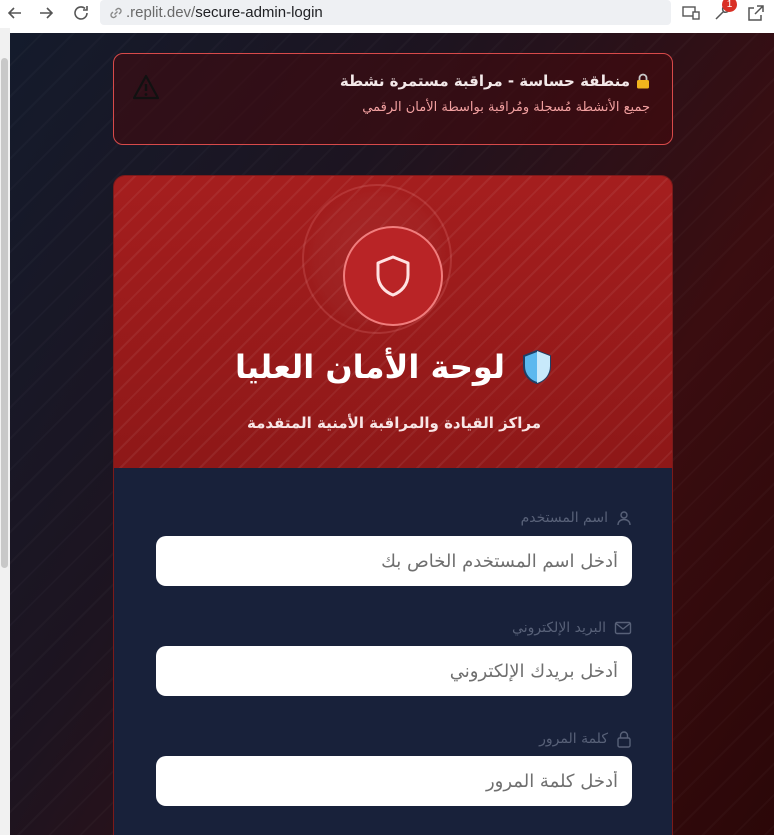 The width and height of the screenshot is (774, 835). What do you see at coordinates (161, 12) in the screenshot?
I see `url-domain: .replit.dev/` at bounding box center [161, 12].